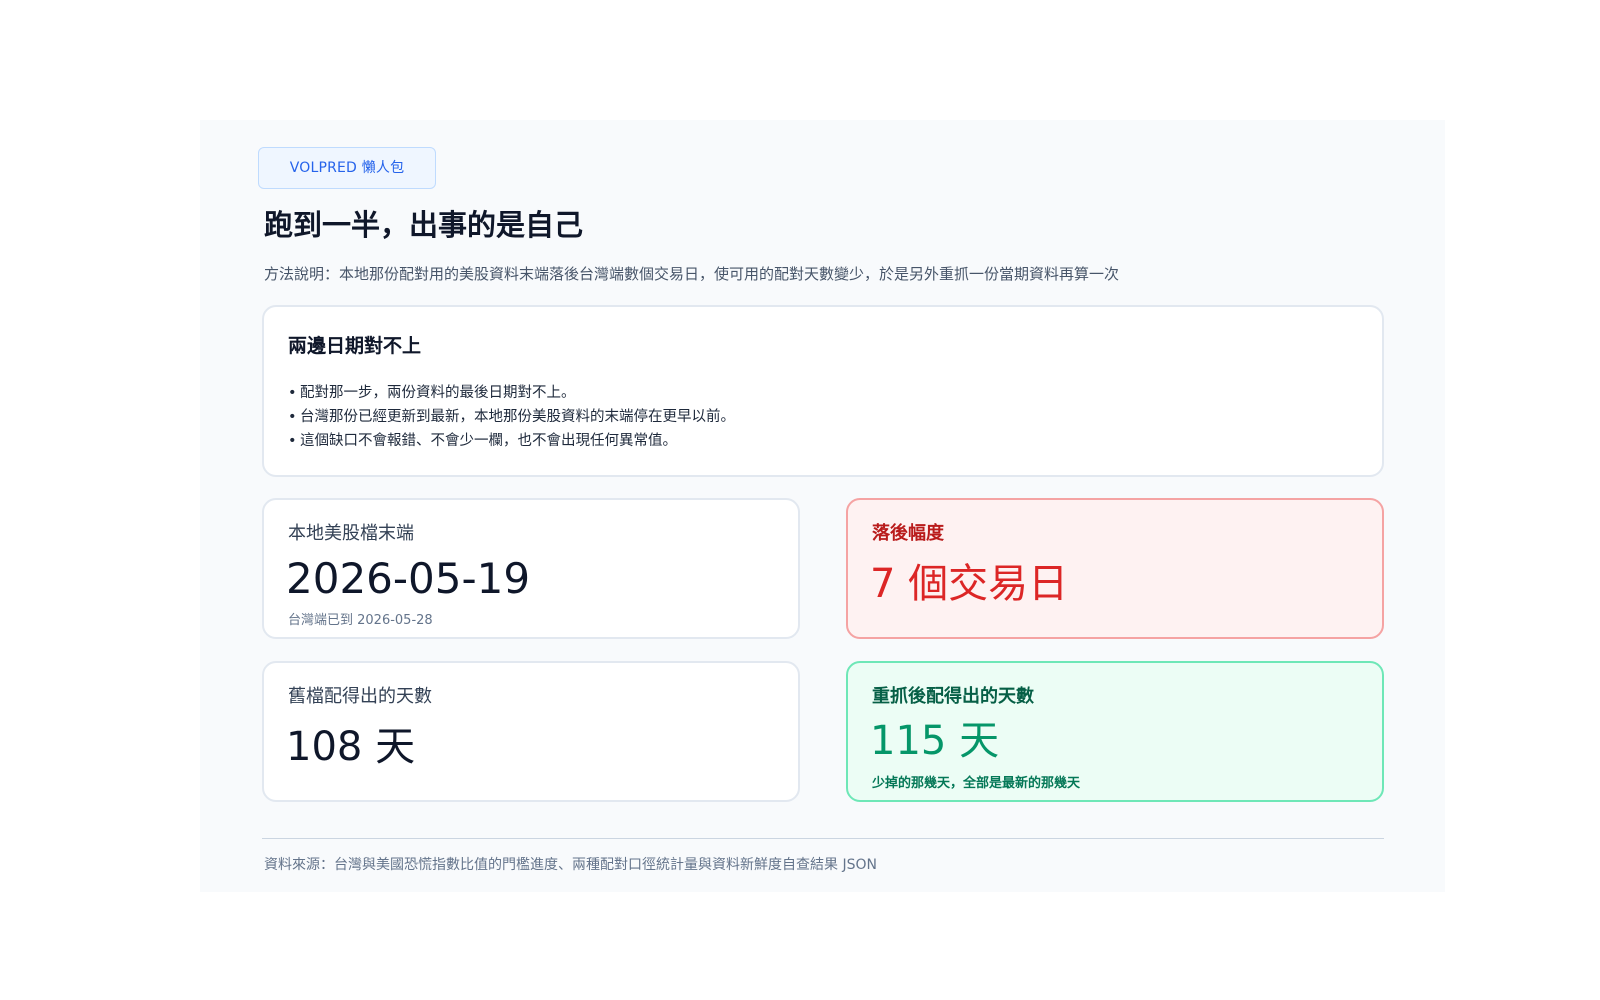  Describe the element at coordinates (953, 696) in the screenshot. I see `stat-label: 重抓後配得出的天數` at that location.